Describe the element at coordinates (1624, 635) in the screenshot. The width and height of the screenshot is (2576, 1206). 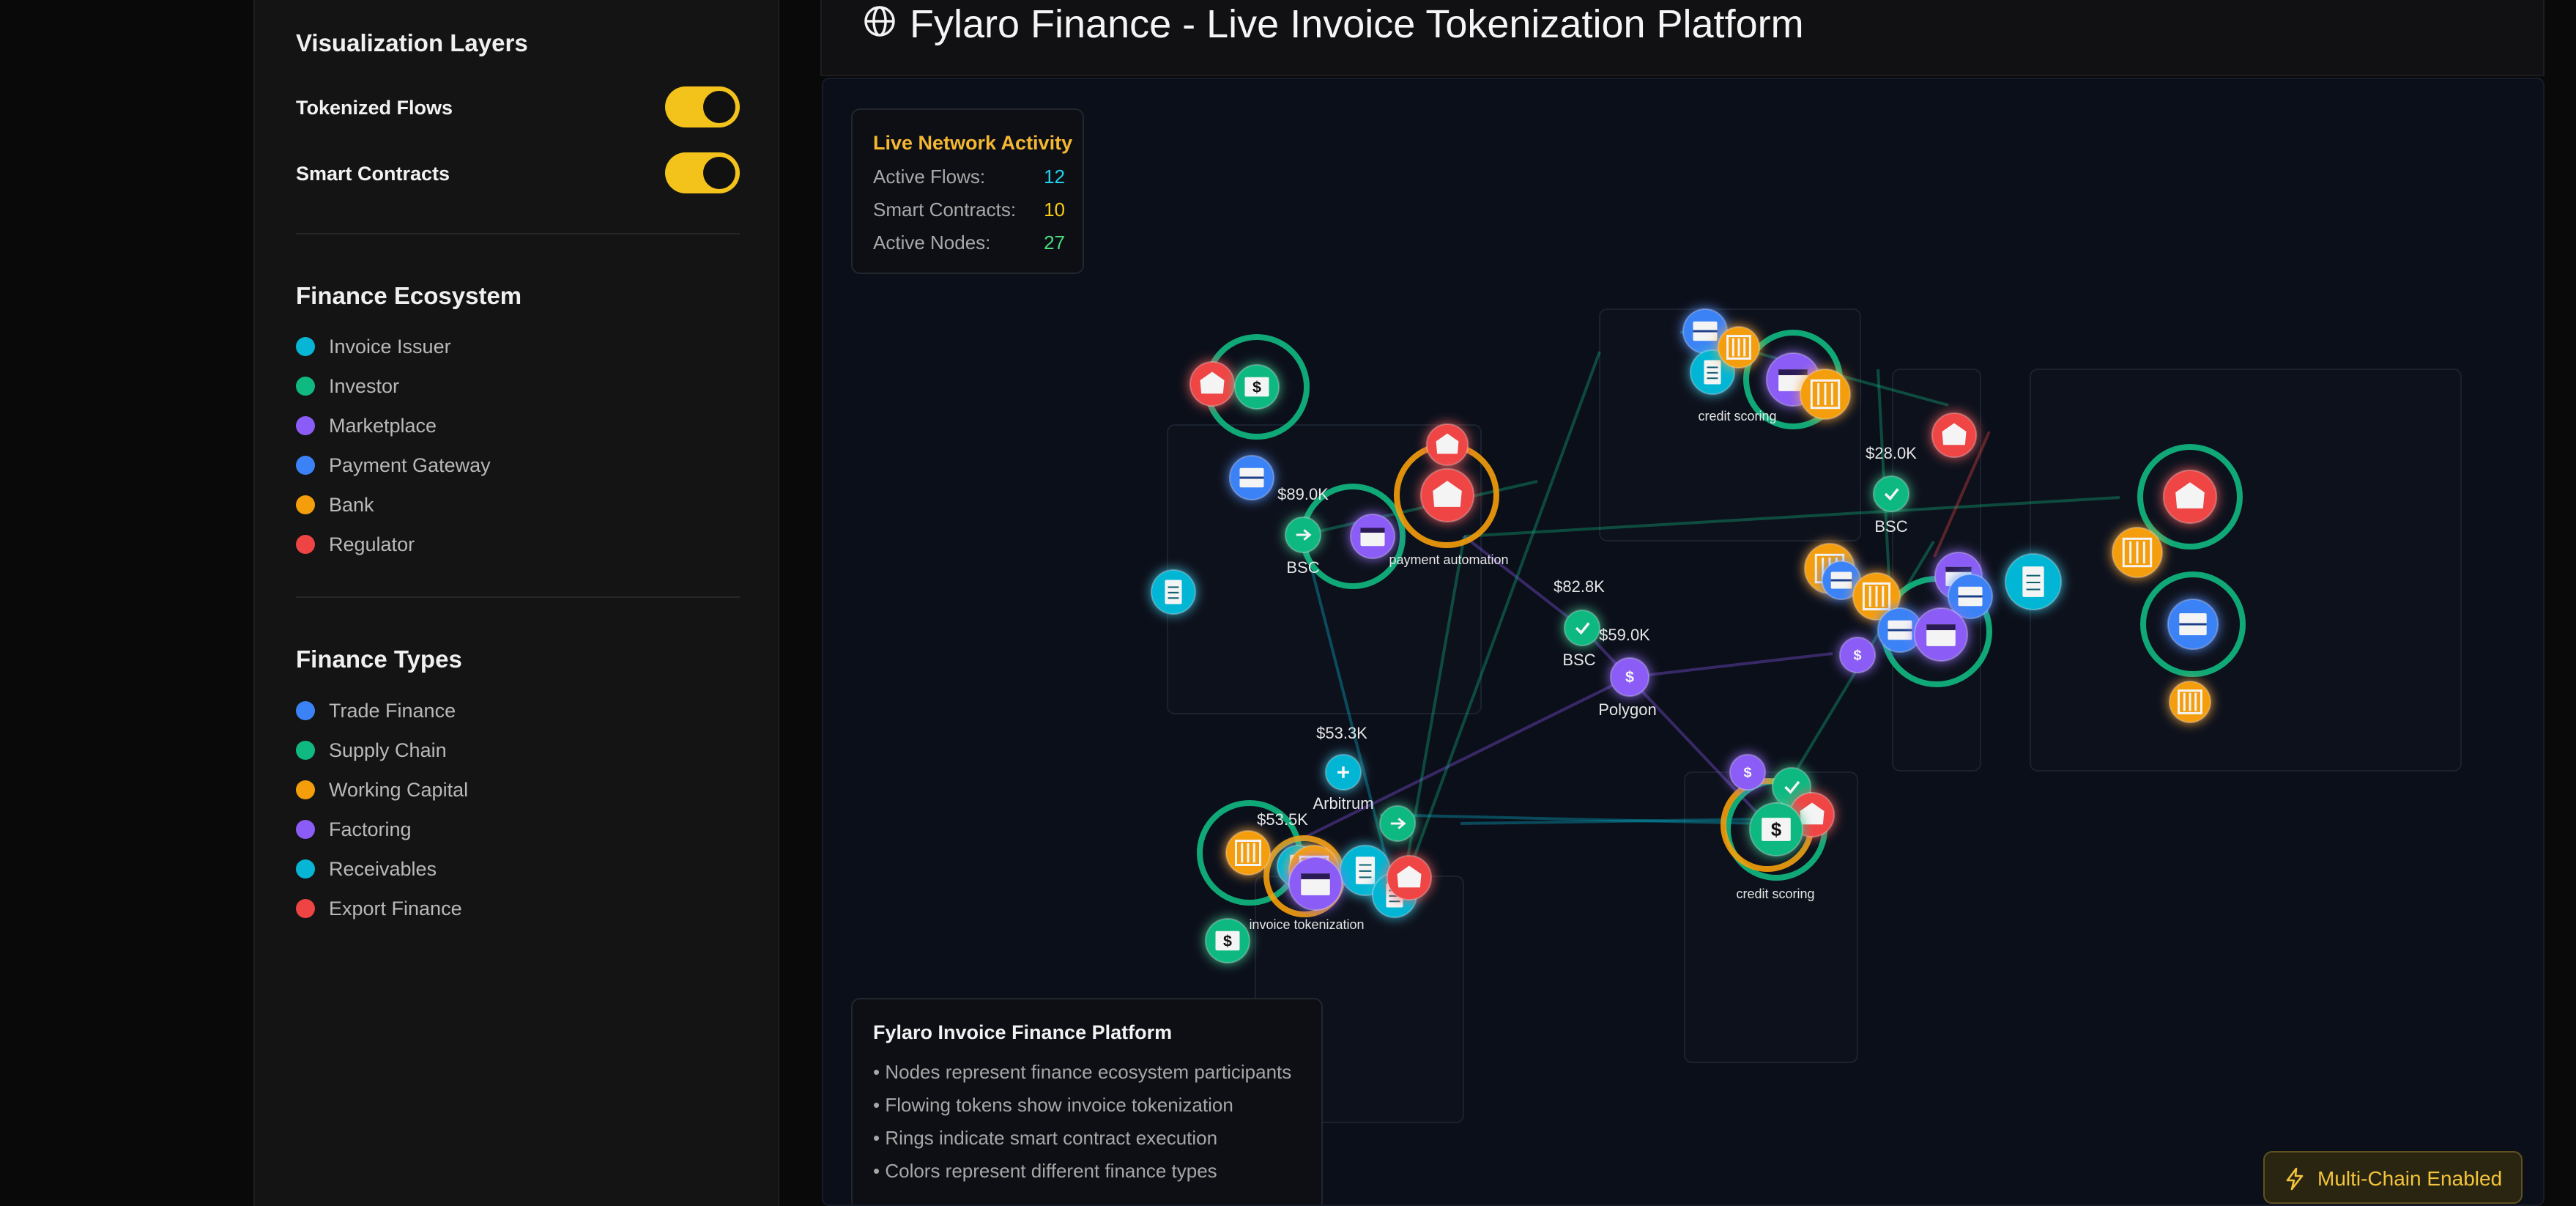
I see `value-label: $59.0K` at that location.